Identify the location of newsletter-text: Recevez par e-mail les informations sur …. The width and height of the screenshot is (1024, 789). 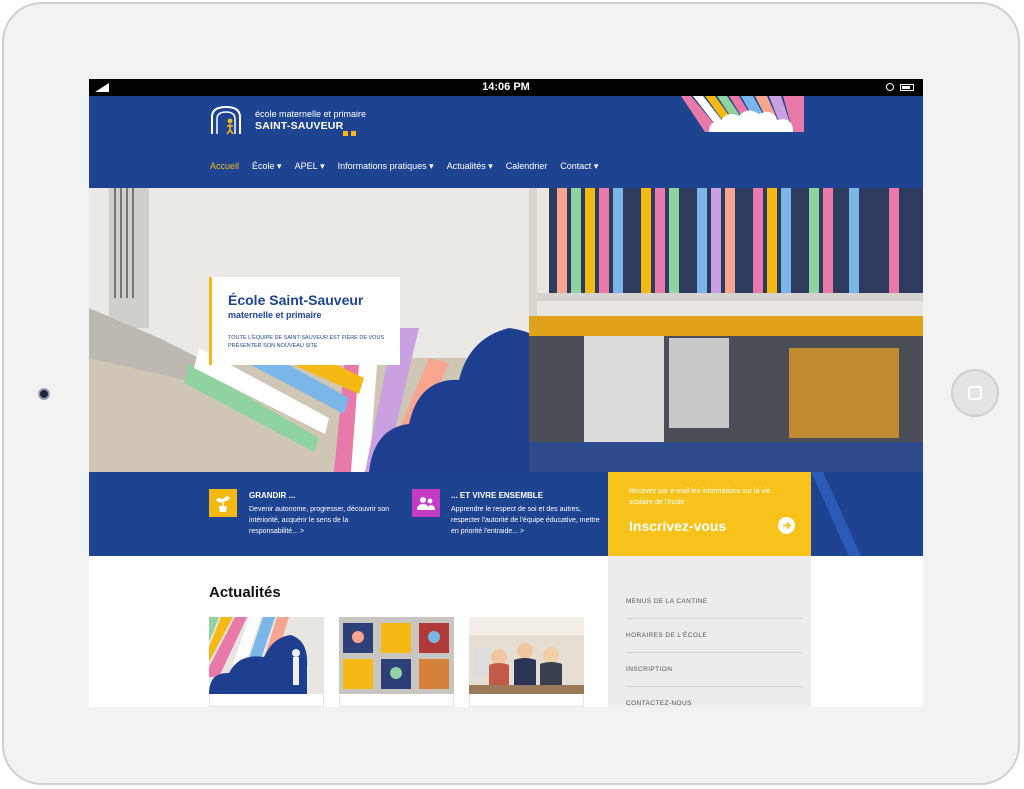
(700, 497).